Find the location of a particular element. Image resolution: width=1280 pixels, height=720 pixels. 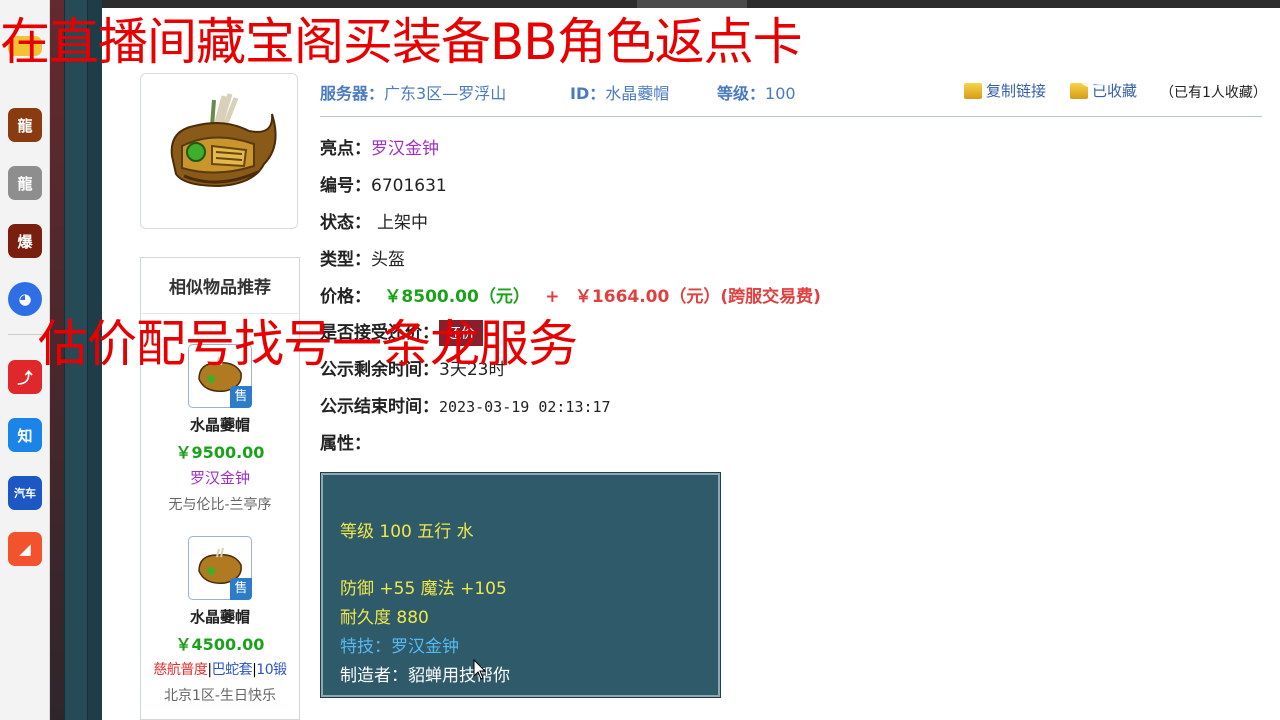

price-fee: ￥1664.00（元）(跨服交易费) is located at coordinates (697, 297).